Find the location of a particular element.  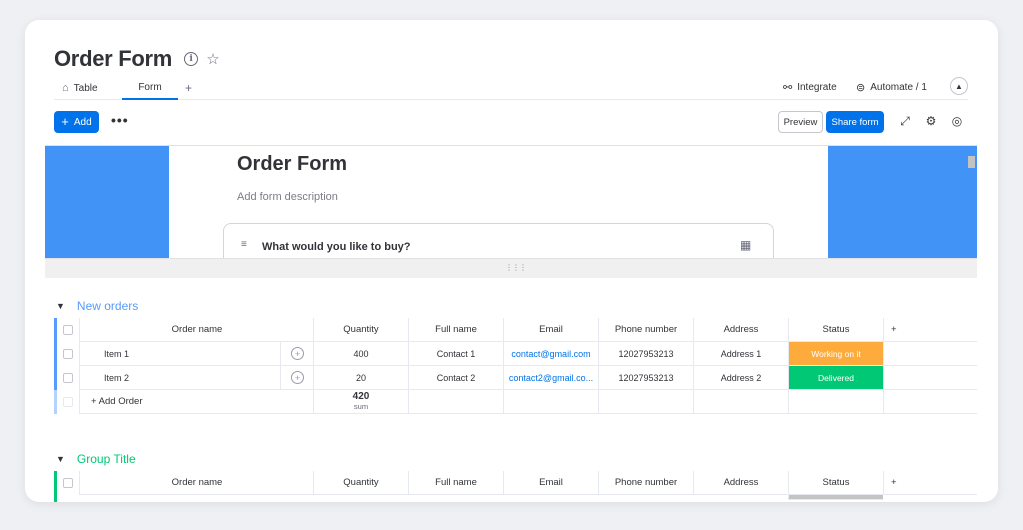

chat-icon: ◎ is located at coordinates (957, 121).